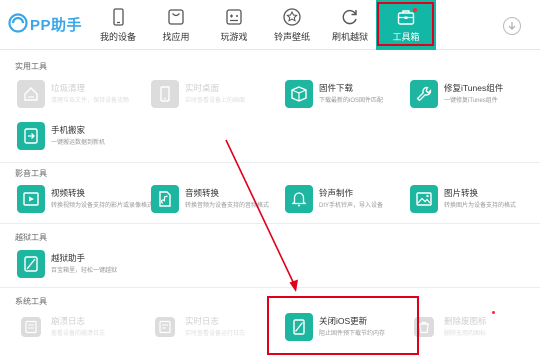 The image size is (540, 360). What do you see at coordinates (344, 328) in the screenshot?
I see `tool-disable-ios-update: 关闭iOS更新 阻止固件预下载节约内存` at bounding box center [344, 328].